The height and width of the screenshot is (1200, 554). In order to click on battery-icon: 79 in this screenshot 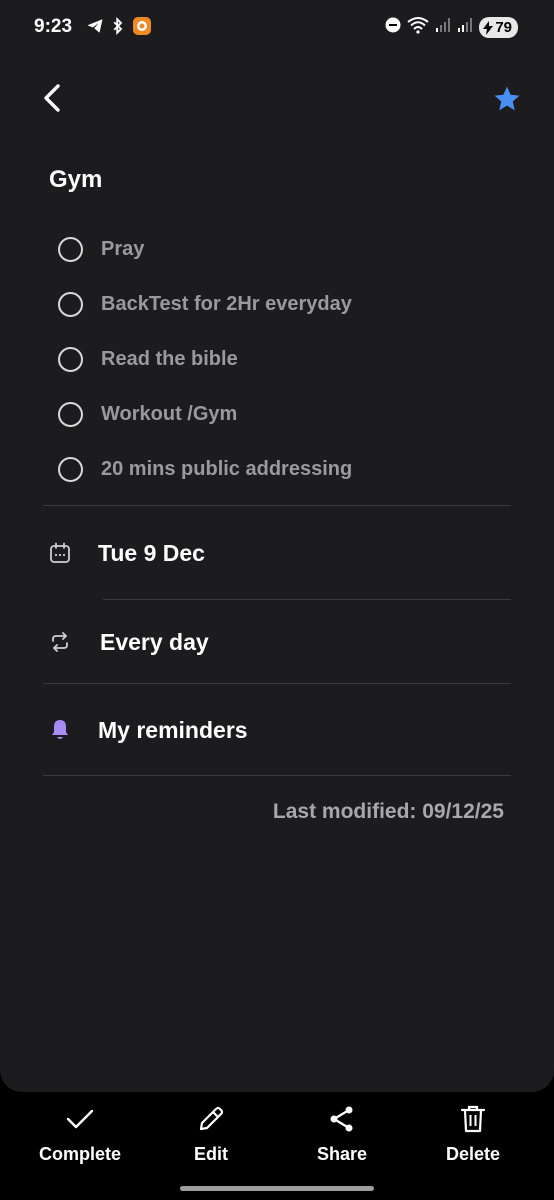, I will do `click(498, 27)`.